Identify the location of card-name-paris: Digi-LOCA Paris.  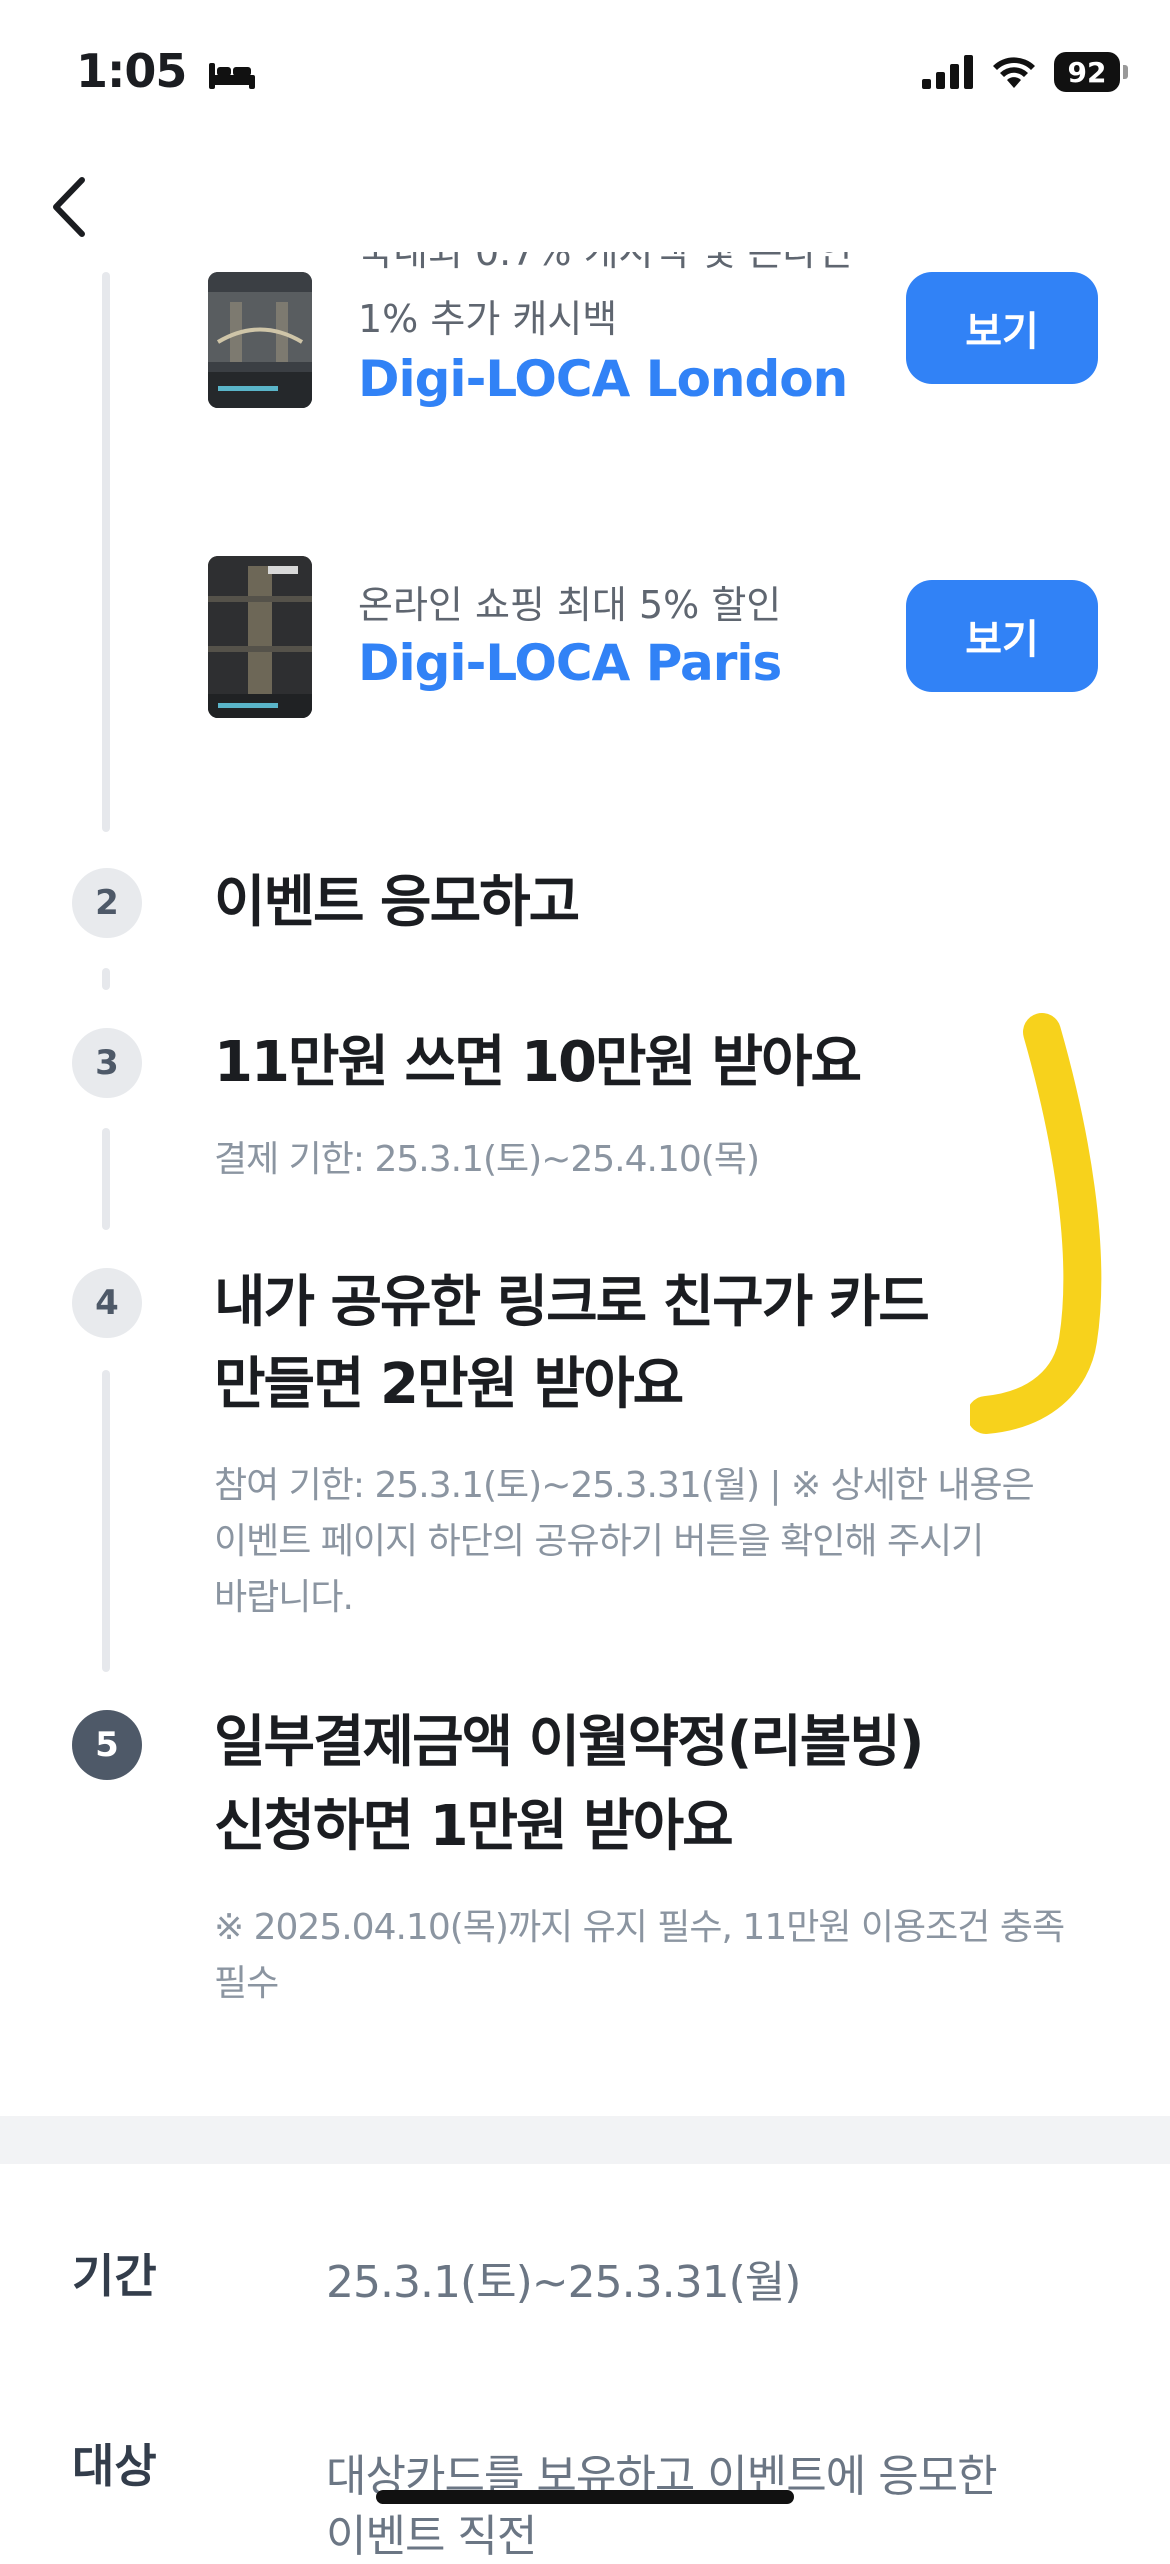
(570, 663).